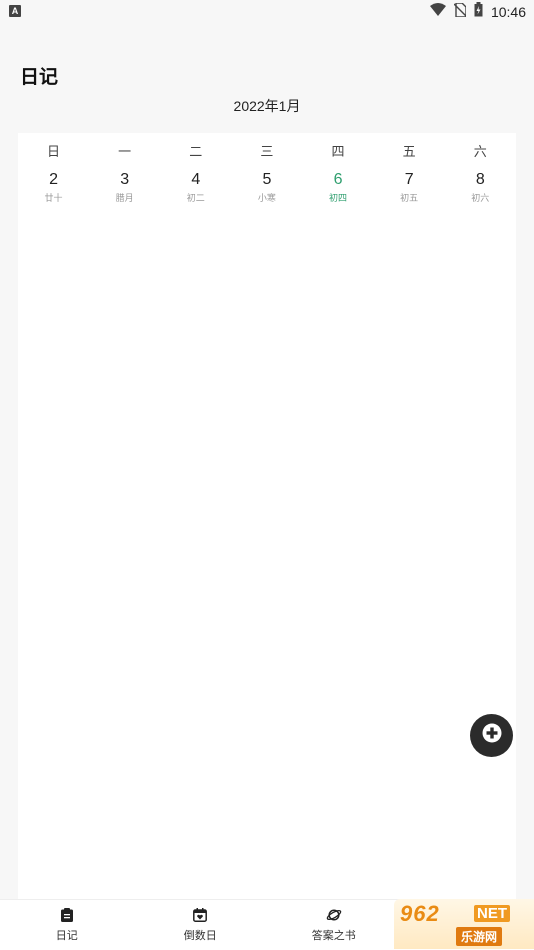 The height and width of the screenshot is (950, 534). What do you see at coordinates (200, 935) in the screenshot?
I see `nav-label: 倒数日` at bounding box center [200, 935].